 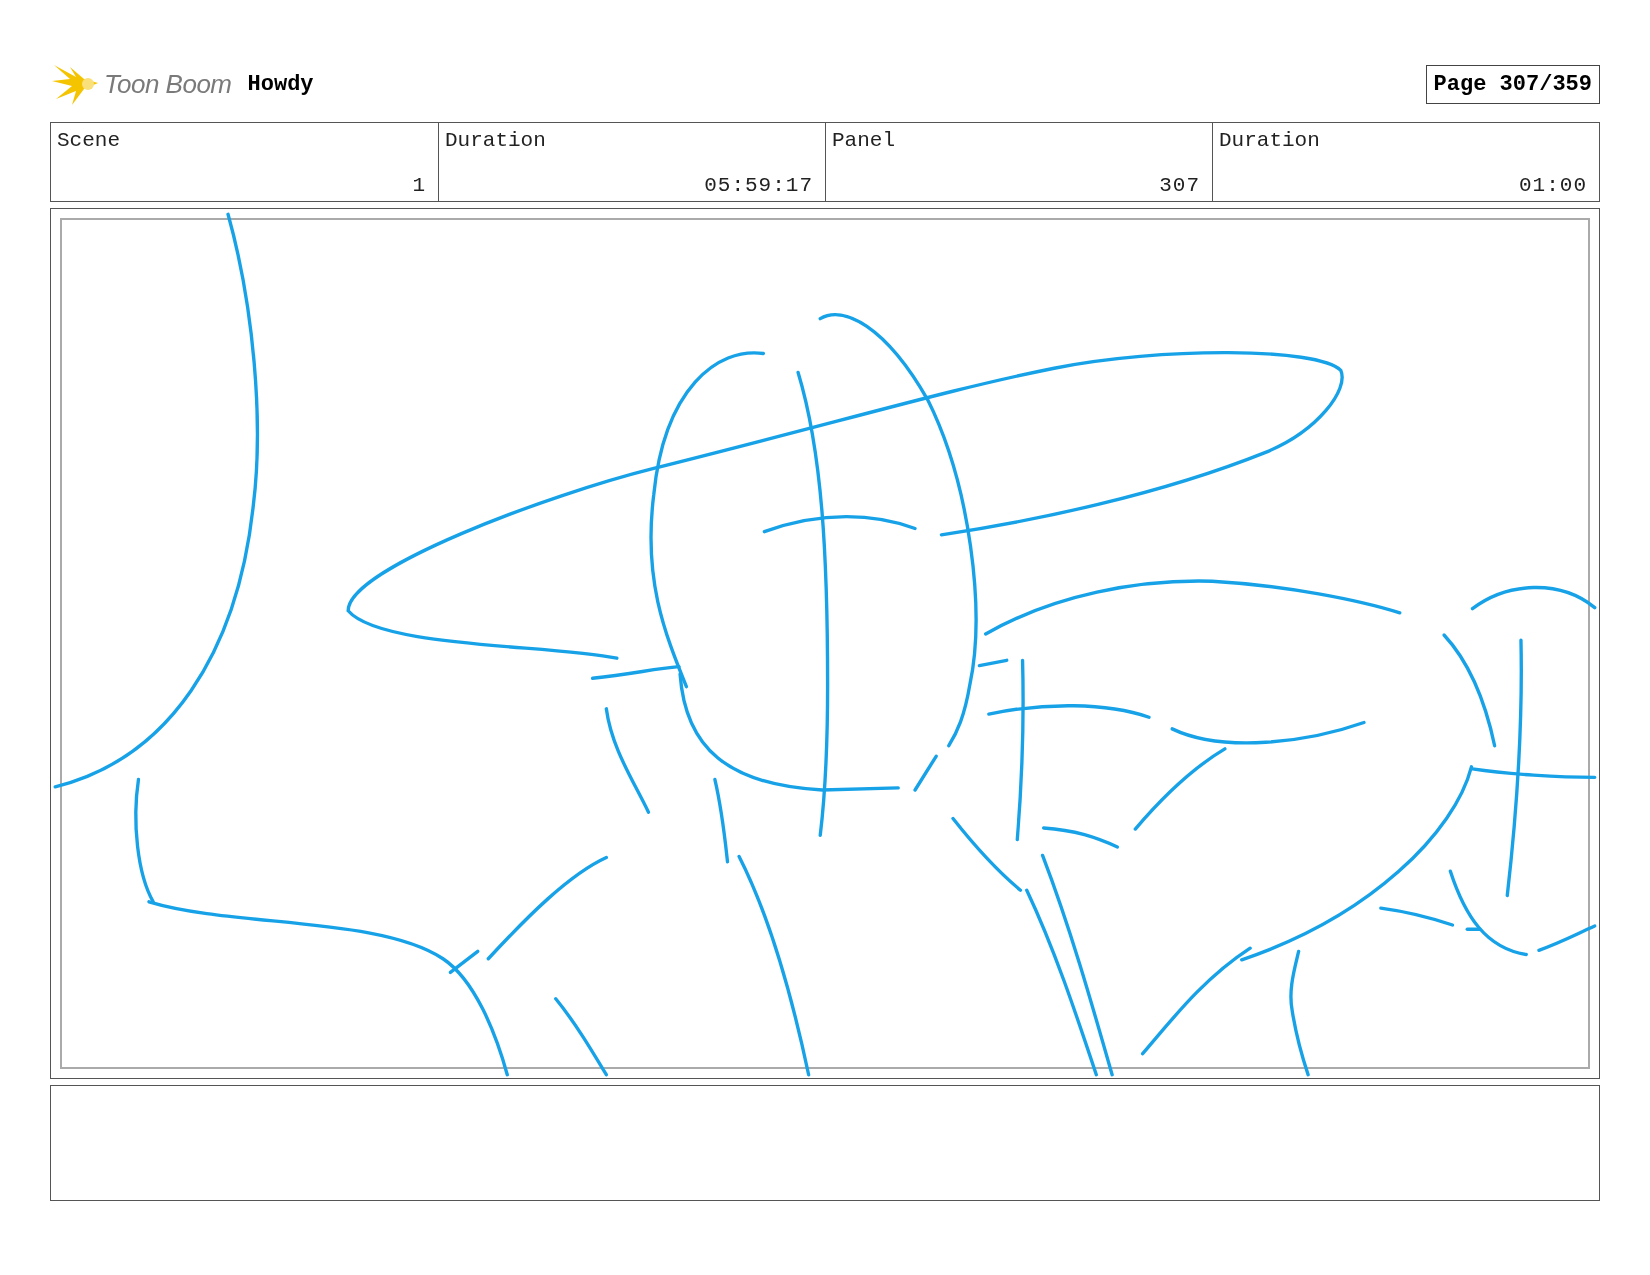 I want to click on project-title: Howdy, so click(x=280, y=84).